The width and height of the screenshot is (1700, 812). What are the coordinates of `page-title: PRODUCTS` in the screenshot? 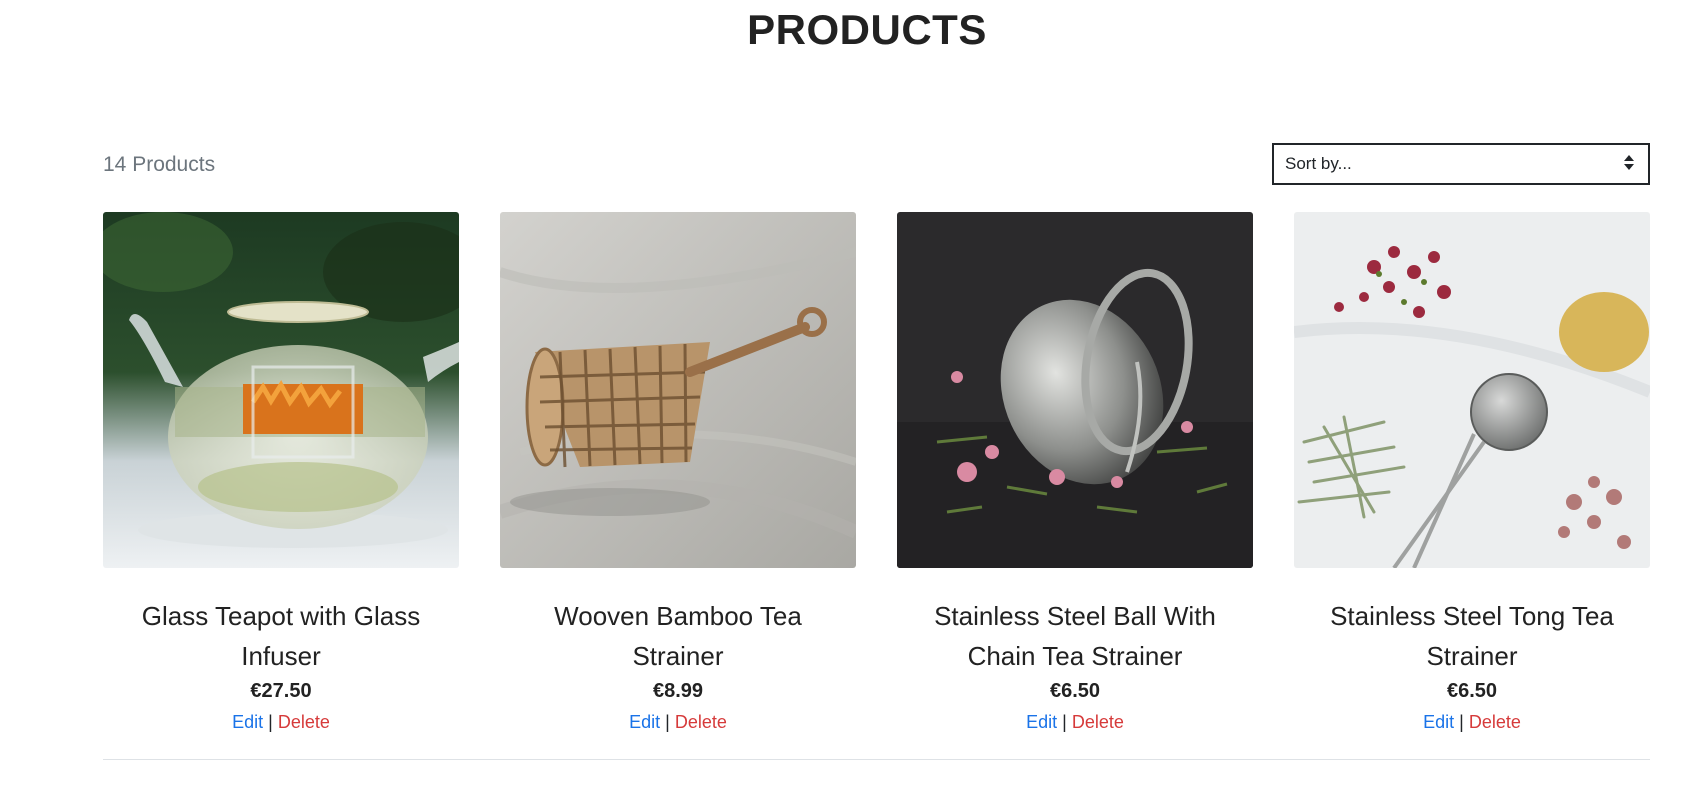 It's located at (867, 29).